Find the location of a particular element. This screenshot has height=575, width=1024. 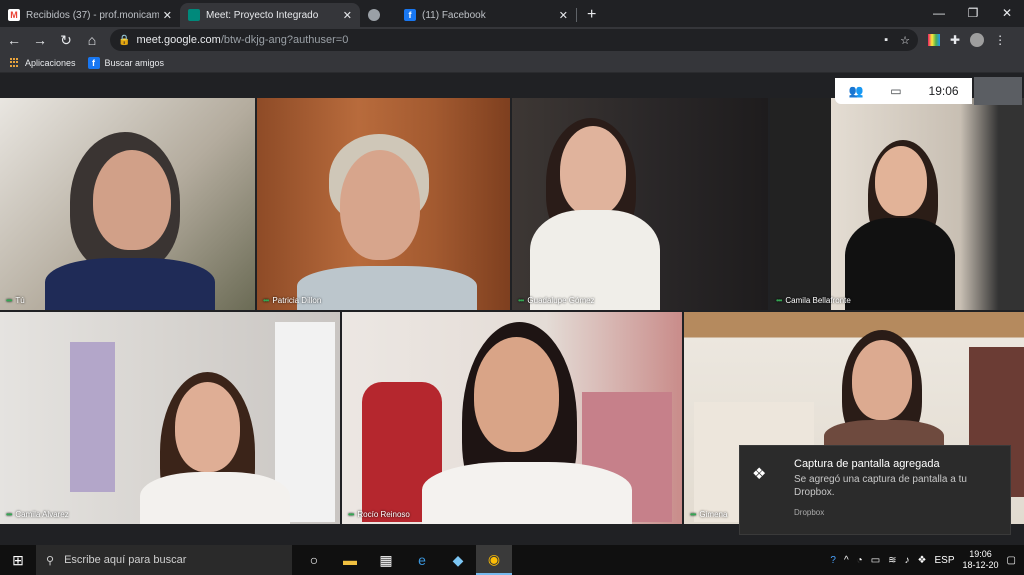

bookmark-label: Aplicaciones is located at coordinates (50, 62).